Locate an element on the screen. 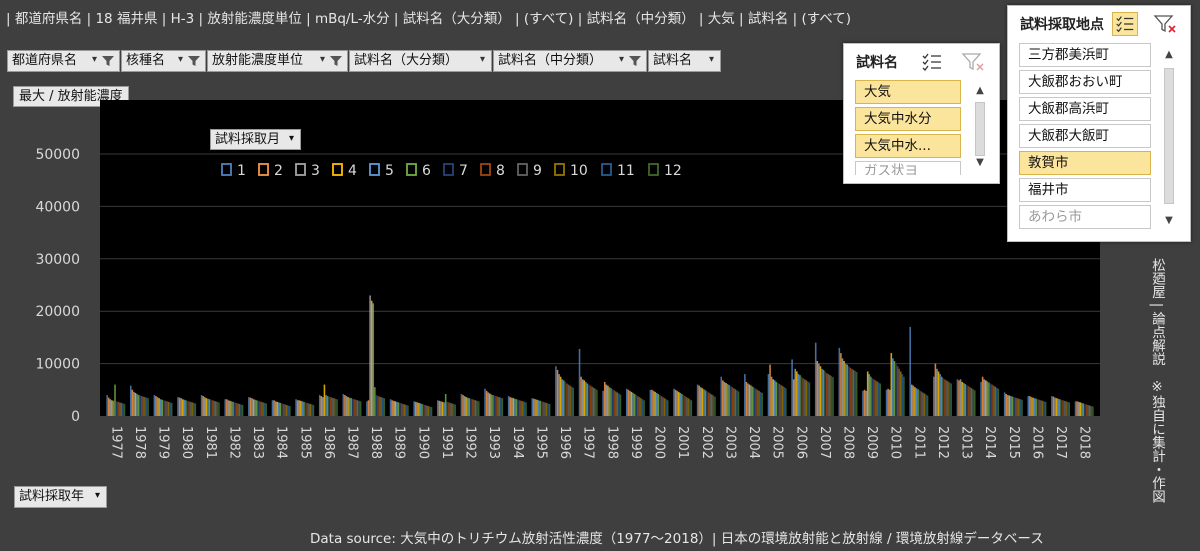  y-tick-label: 20000 is located at coordinates (57, 312).